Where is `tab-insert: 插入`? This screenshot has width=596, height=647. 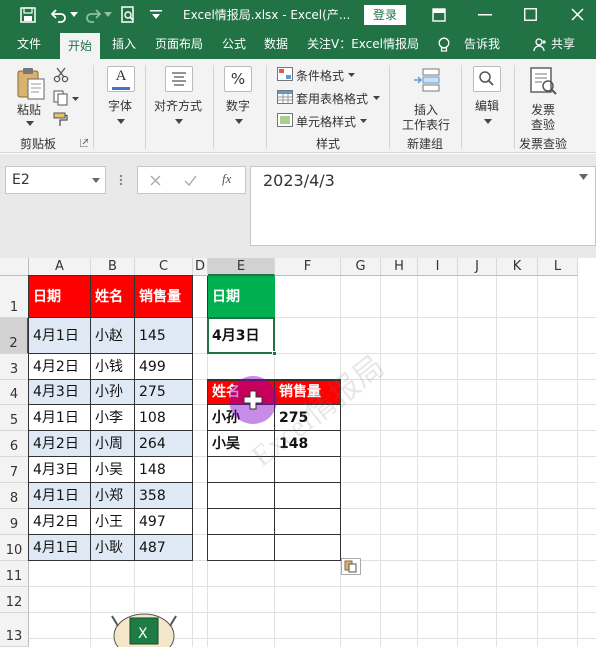 tab-insert: 插入 is located at coordinates (124, 44).